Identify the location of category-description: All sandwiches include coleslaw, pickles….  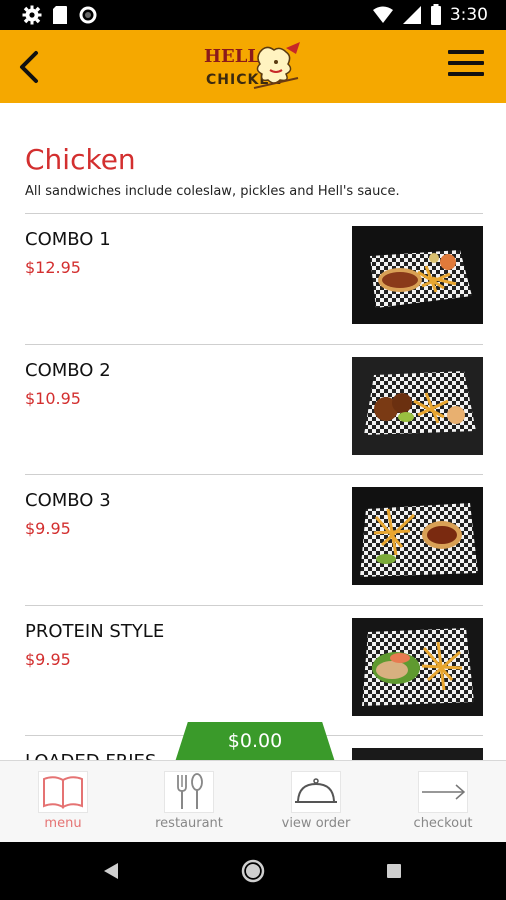
(212, 191).